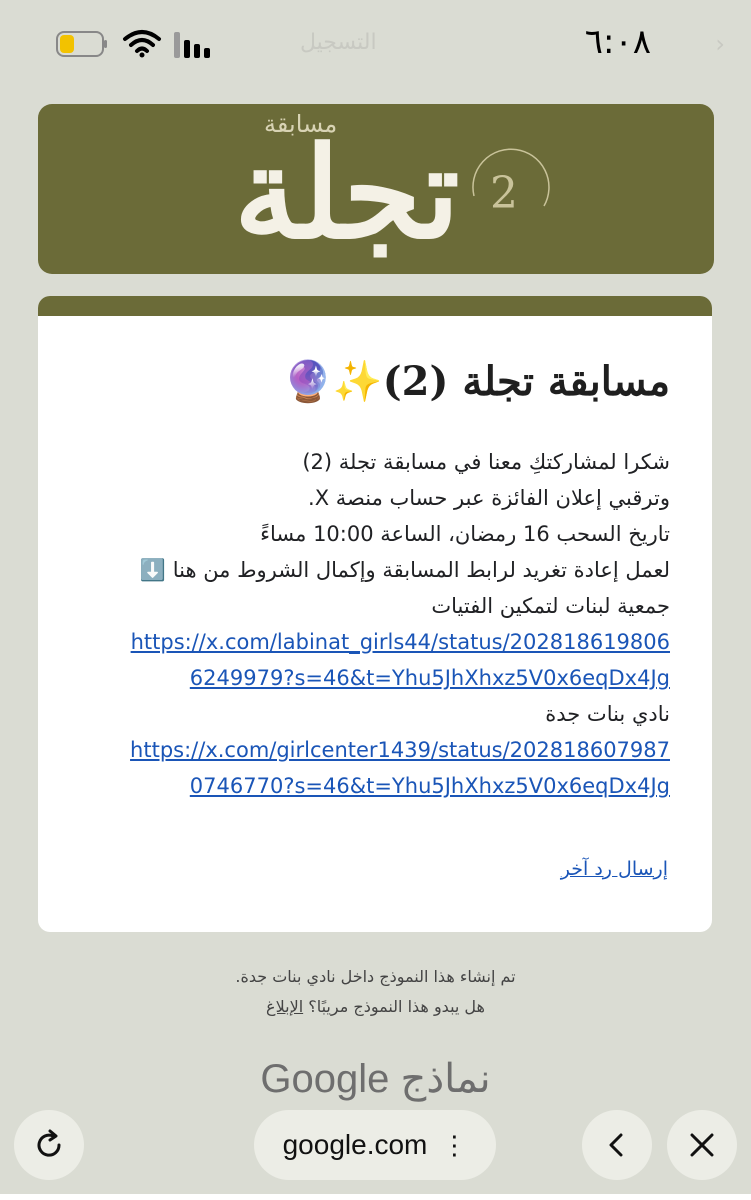  What do you see at coordinates (504, 193) in the screenshot?
I see `banner-number: 2` at bounding box center [504, 193].